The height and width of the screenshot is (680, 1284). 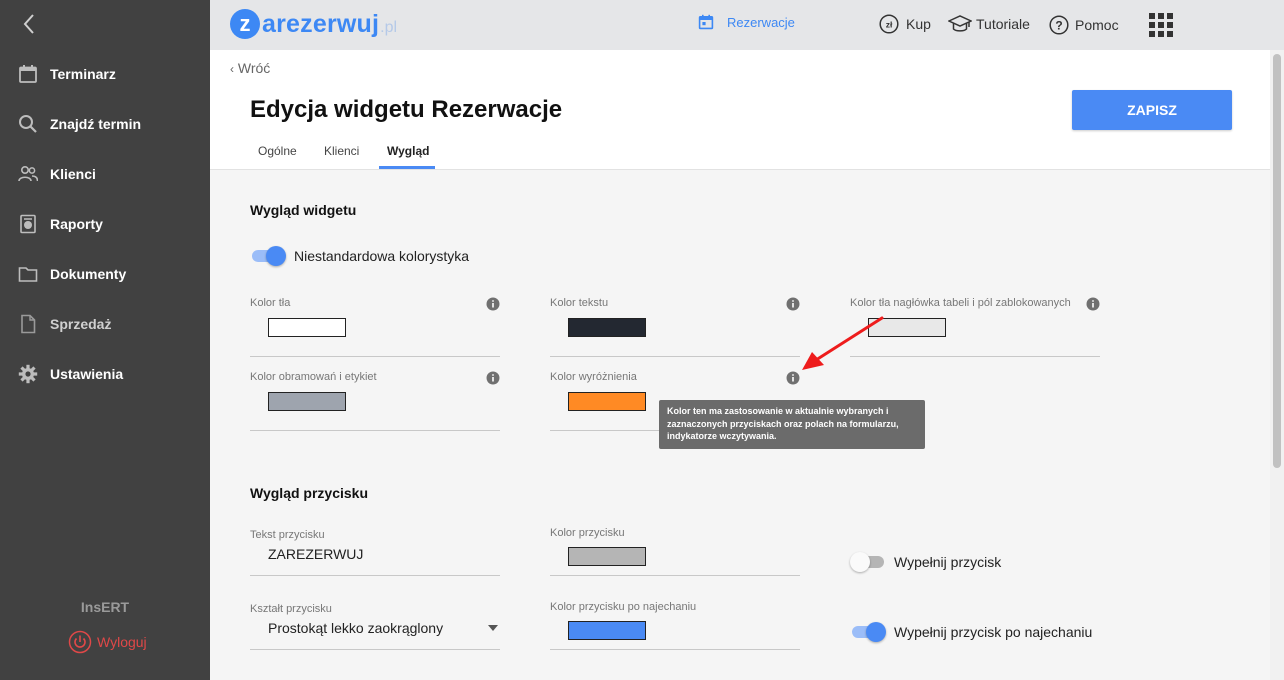 I want to click on help-icon: ?, so click(x=1059, y=25).